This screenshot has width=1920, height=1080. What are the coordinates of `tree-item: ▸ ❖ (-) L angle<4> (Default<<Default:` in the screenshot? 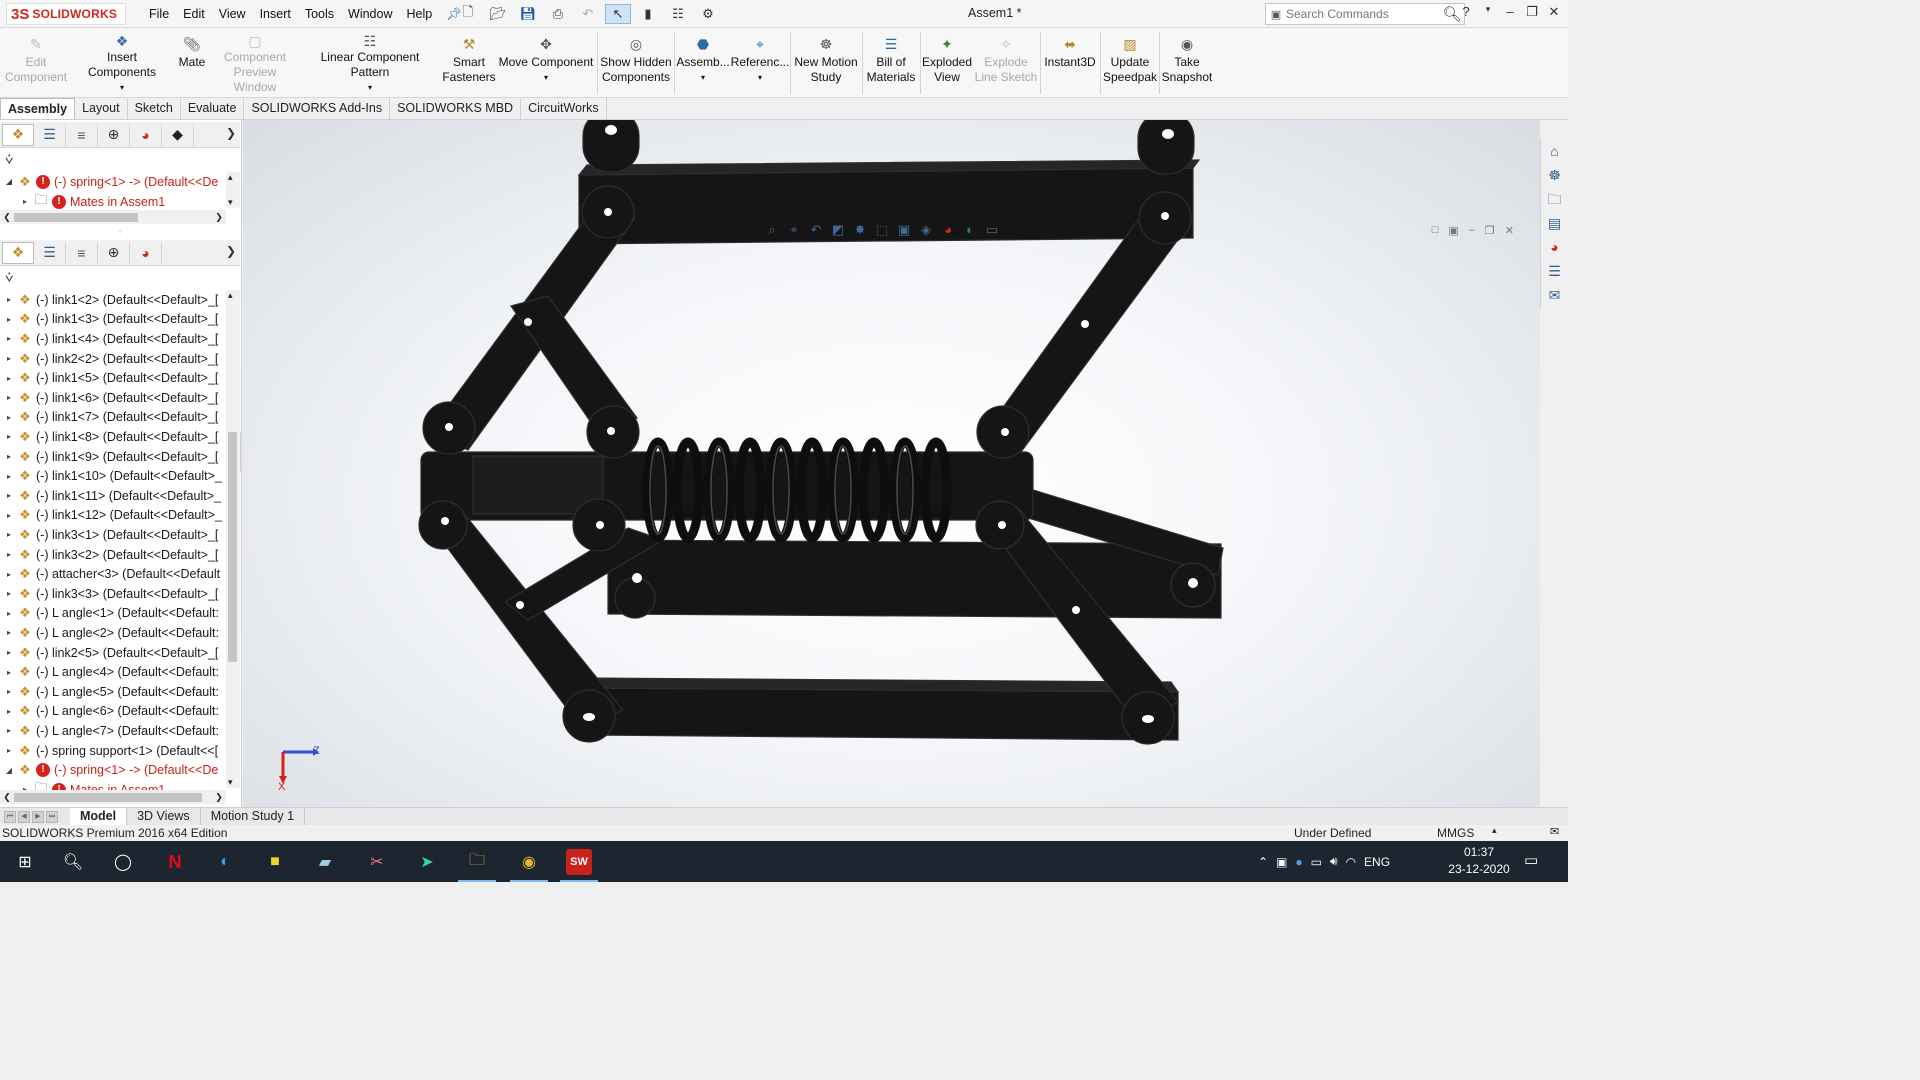 It's located at (113, 672).